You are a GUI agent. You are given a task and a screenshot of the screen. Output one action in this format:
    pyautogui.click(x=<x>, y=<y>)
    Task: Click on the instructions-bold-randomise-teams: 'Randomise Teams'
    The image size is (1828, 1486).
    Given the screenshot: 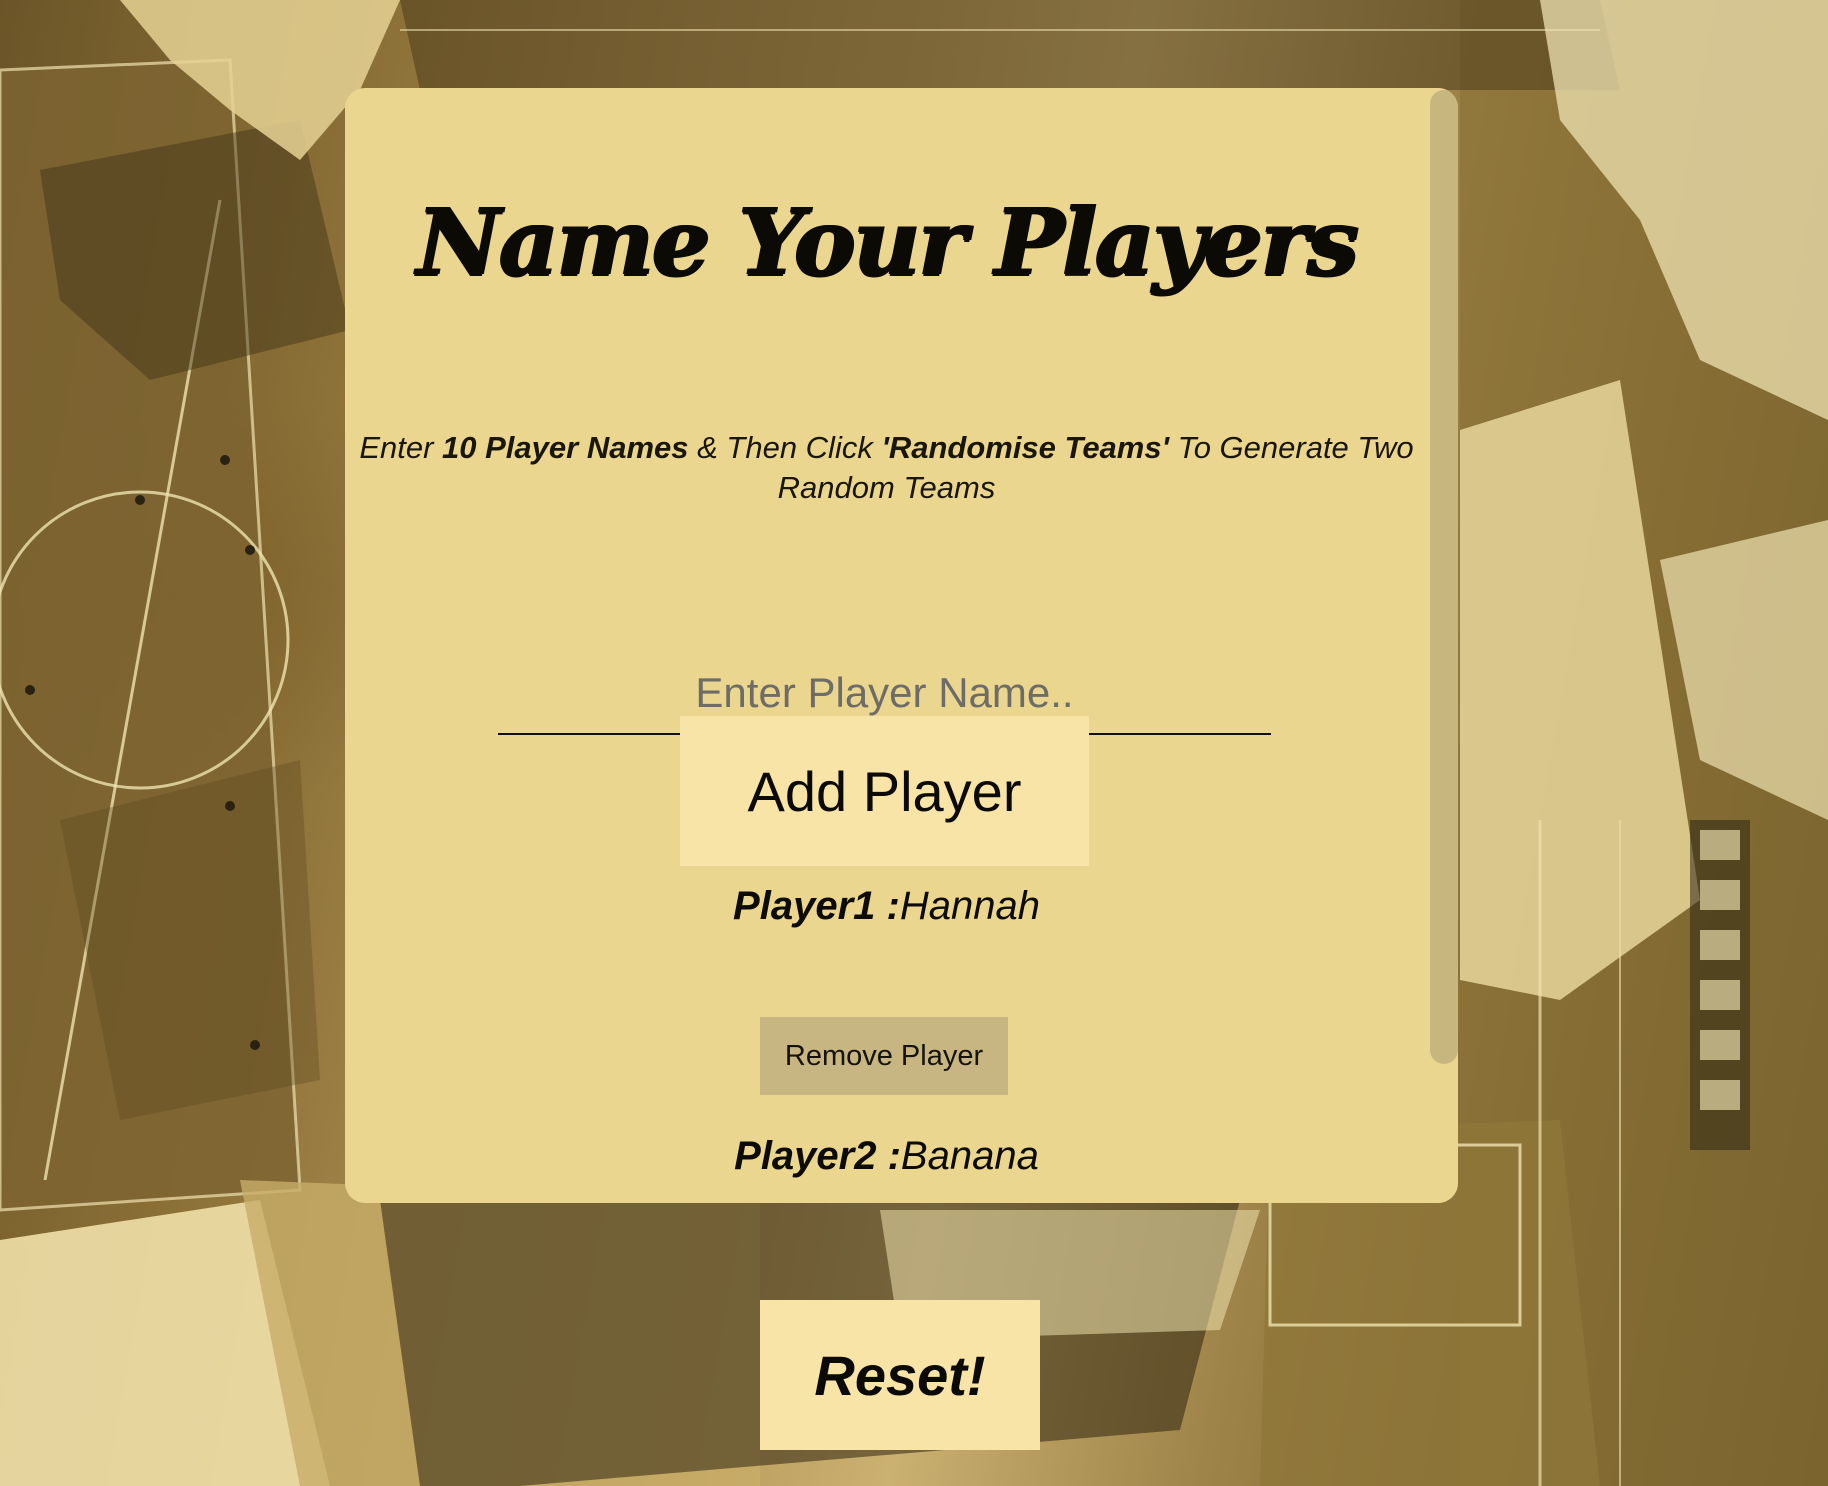 What is the action you would take?
    pyautogui.click(x=1025, y=447)
    